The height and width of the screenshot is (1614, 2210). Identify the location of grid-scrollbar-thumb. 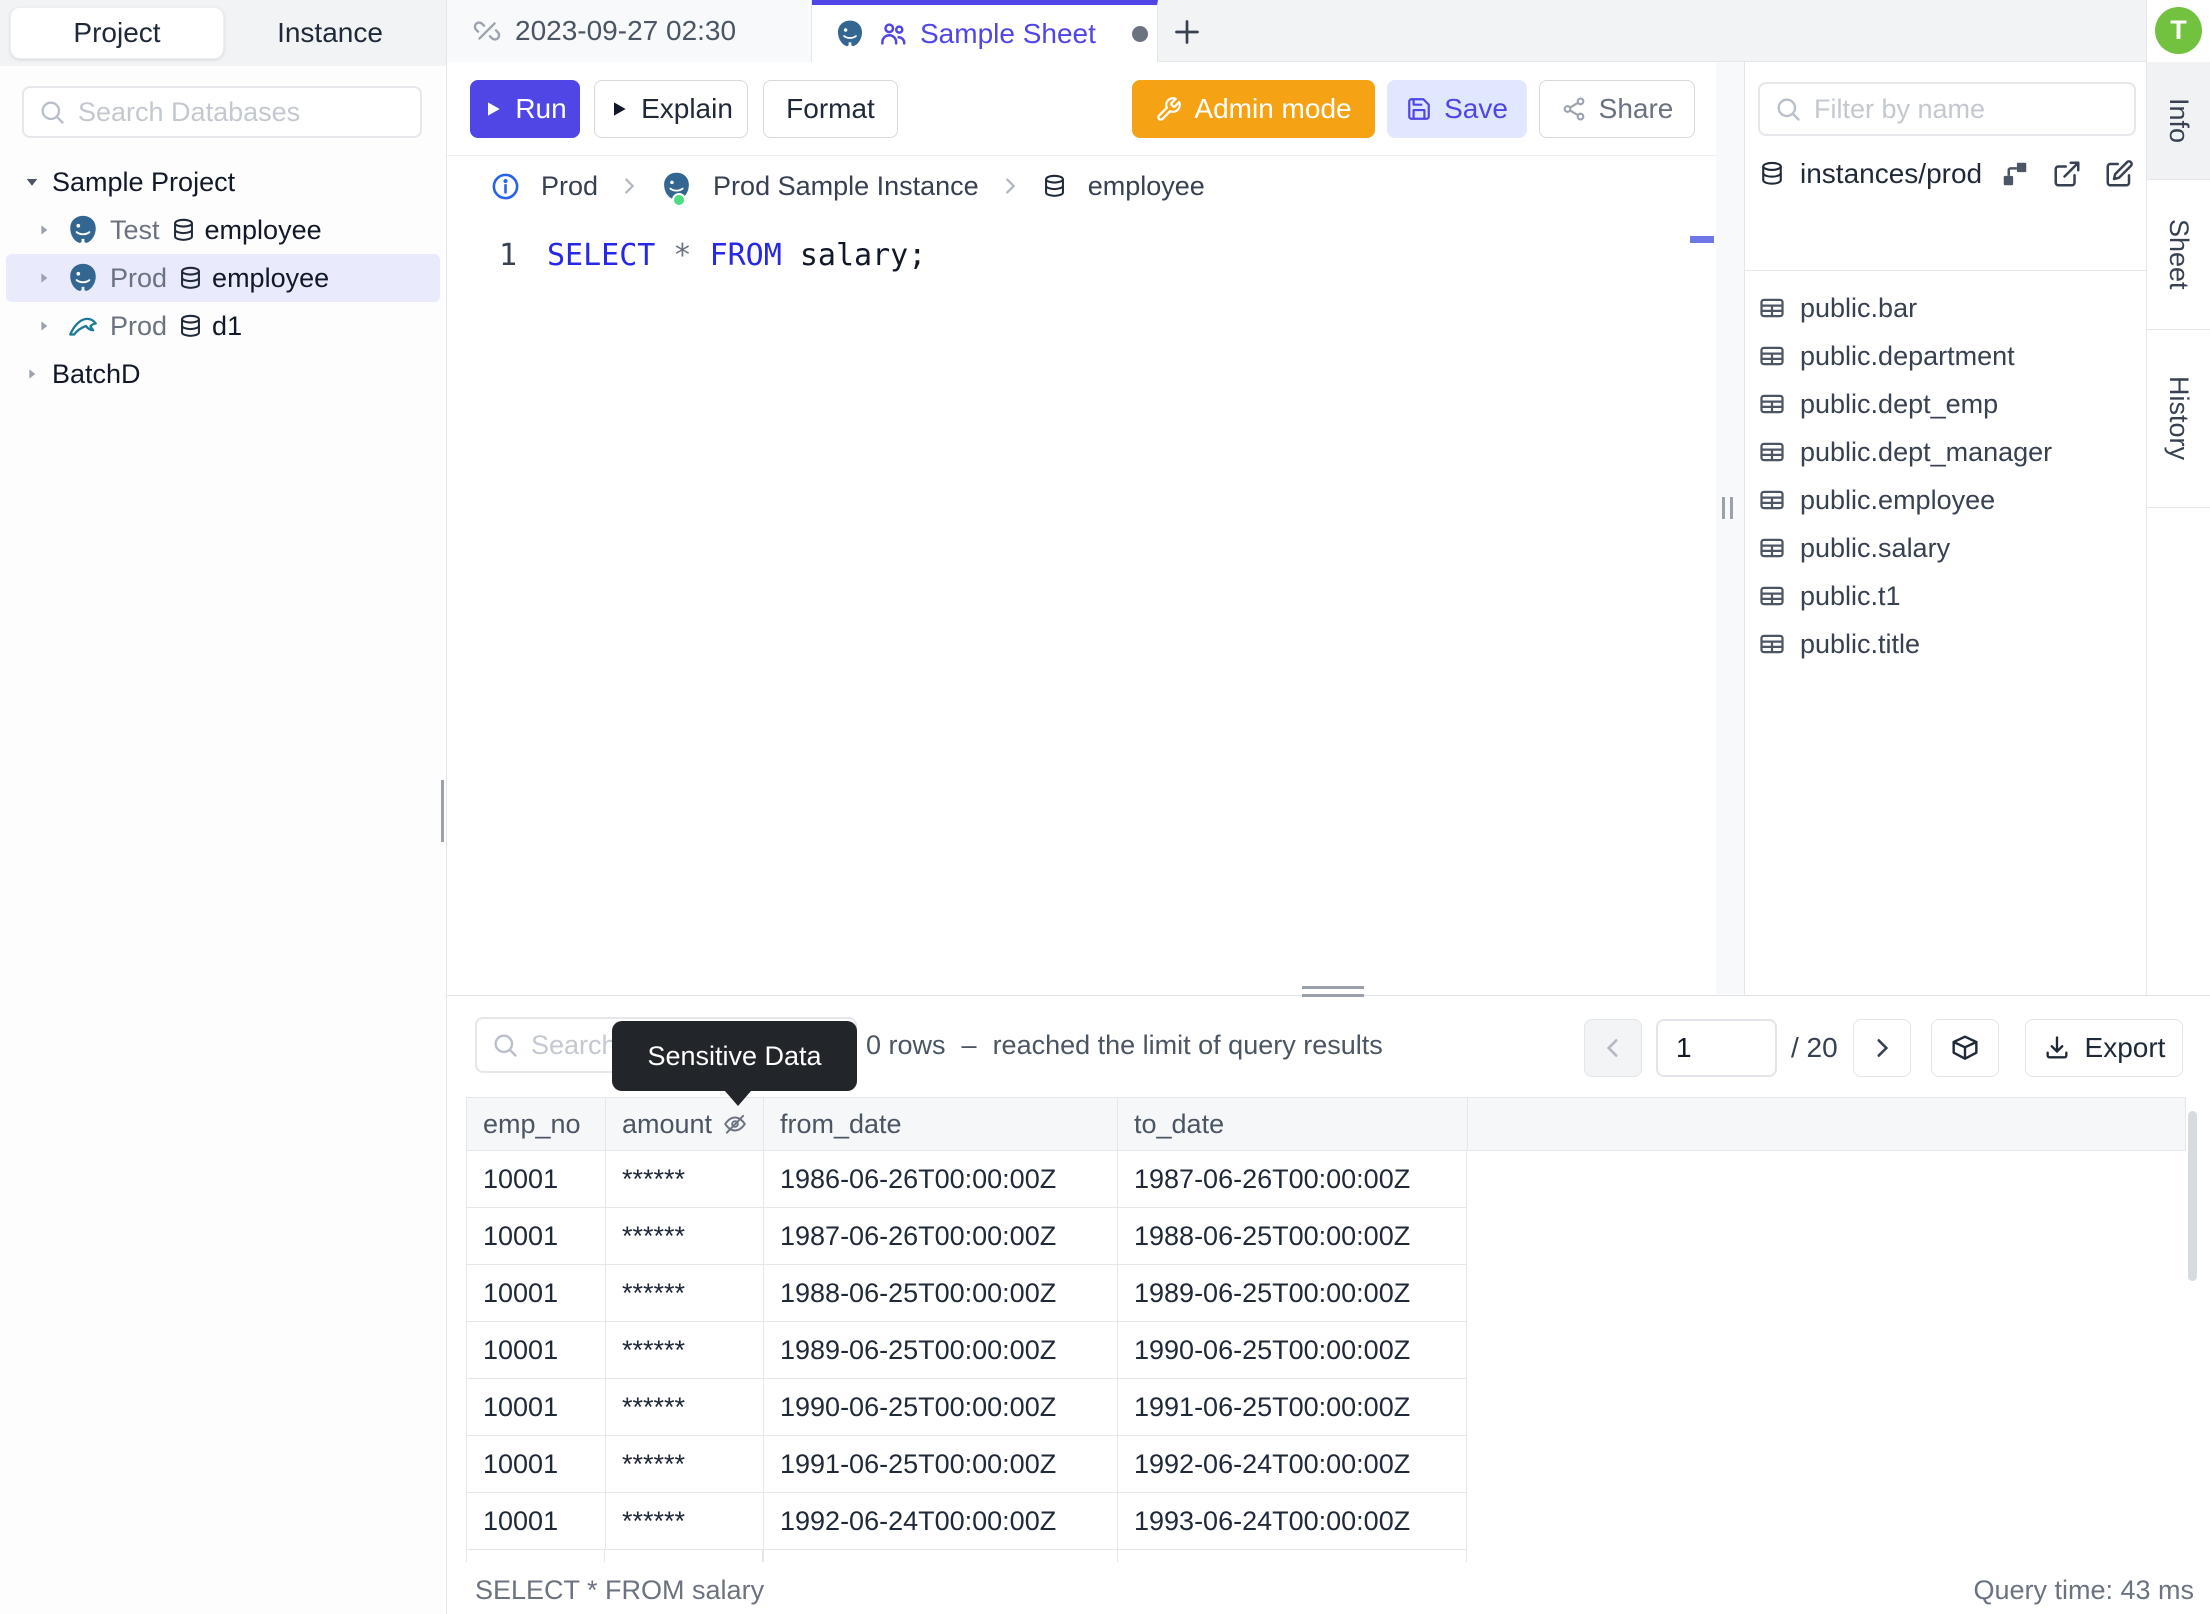
(2192, 1196).